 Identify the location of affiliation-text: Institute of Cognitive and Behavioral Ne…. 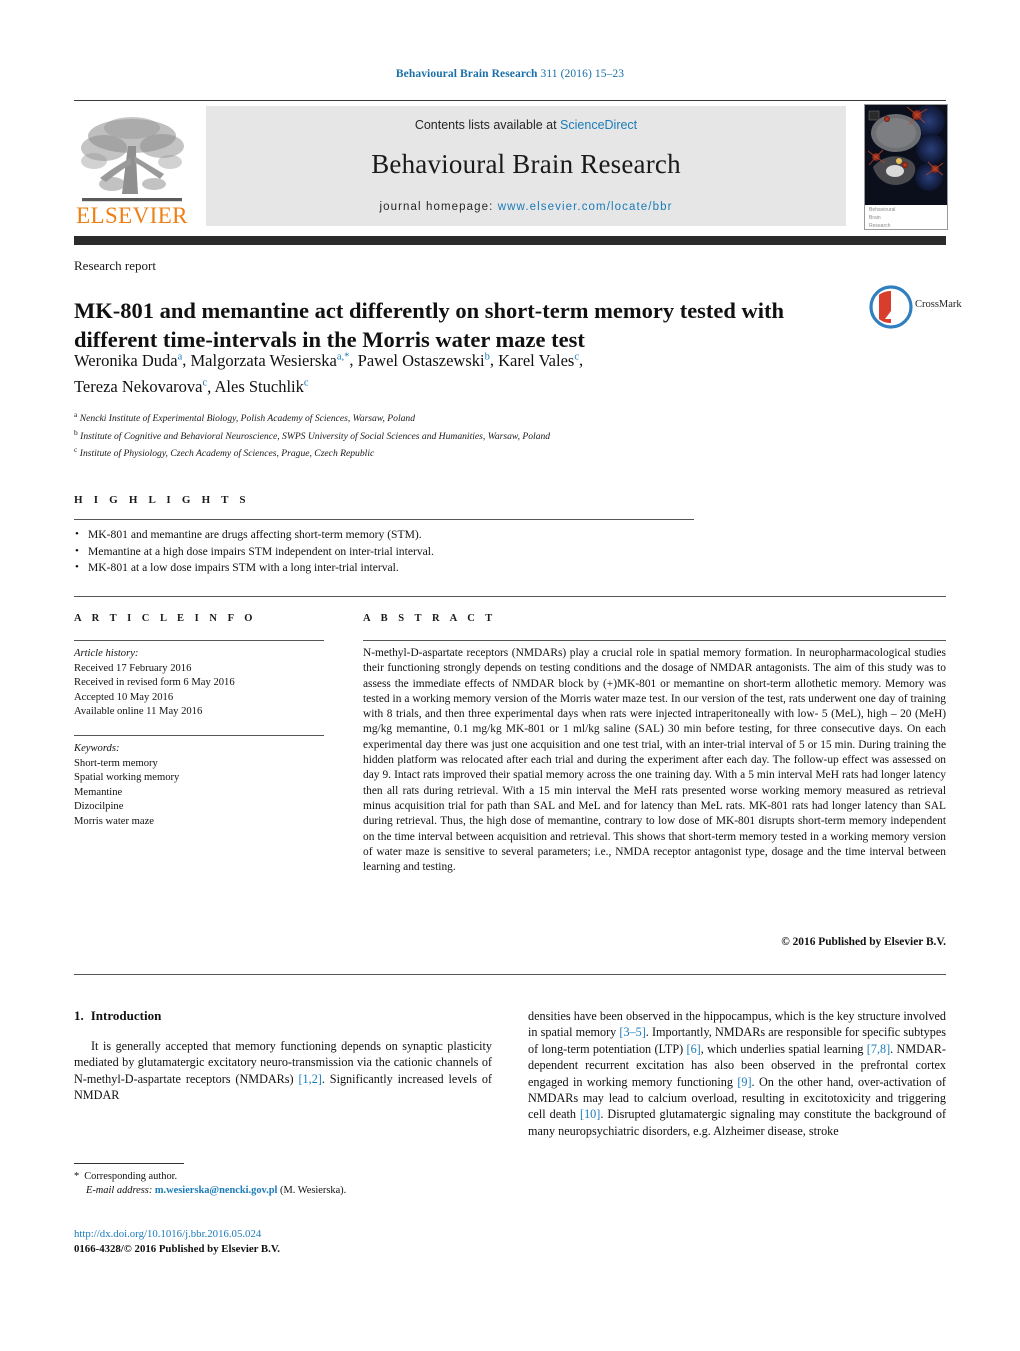
(315, 436).